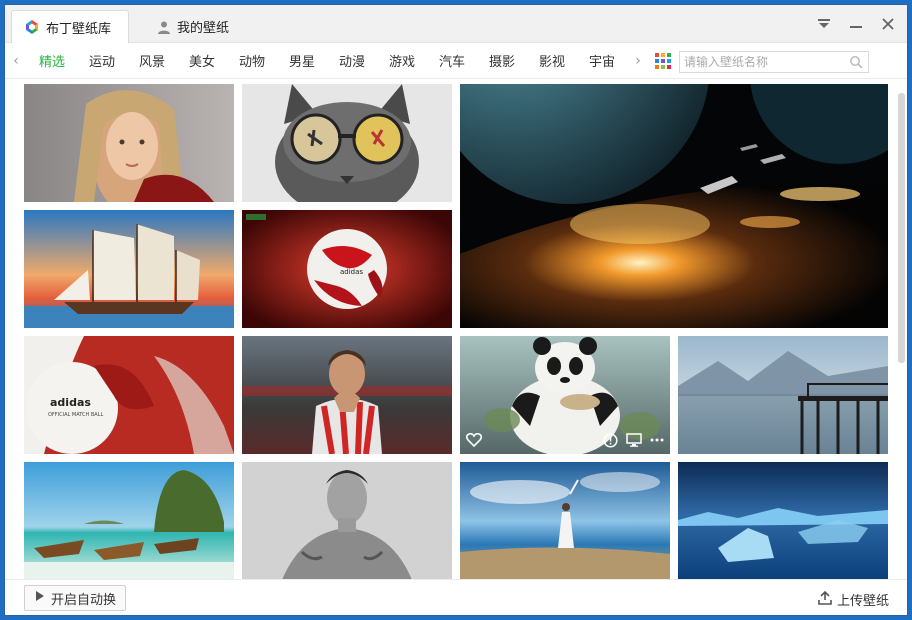 This screenshot has width=912, height=620. I want to click on category-sports: 运动, so click(102, 60).